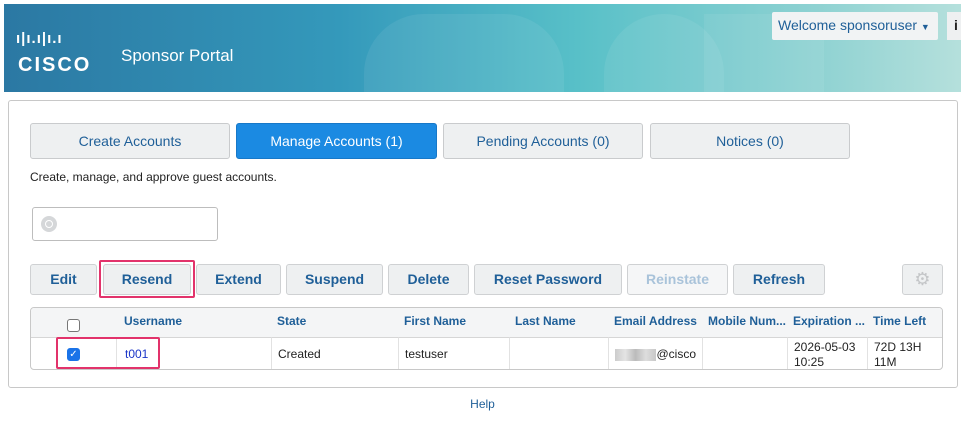  I want to click on delete-button: Delete, so click(428, 279).